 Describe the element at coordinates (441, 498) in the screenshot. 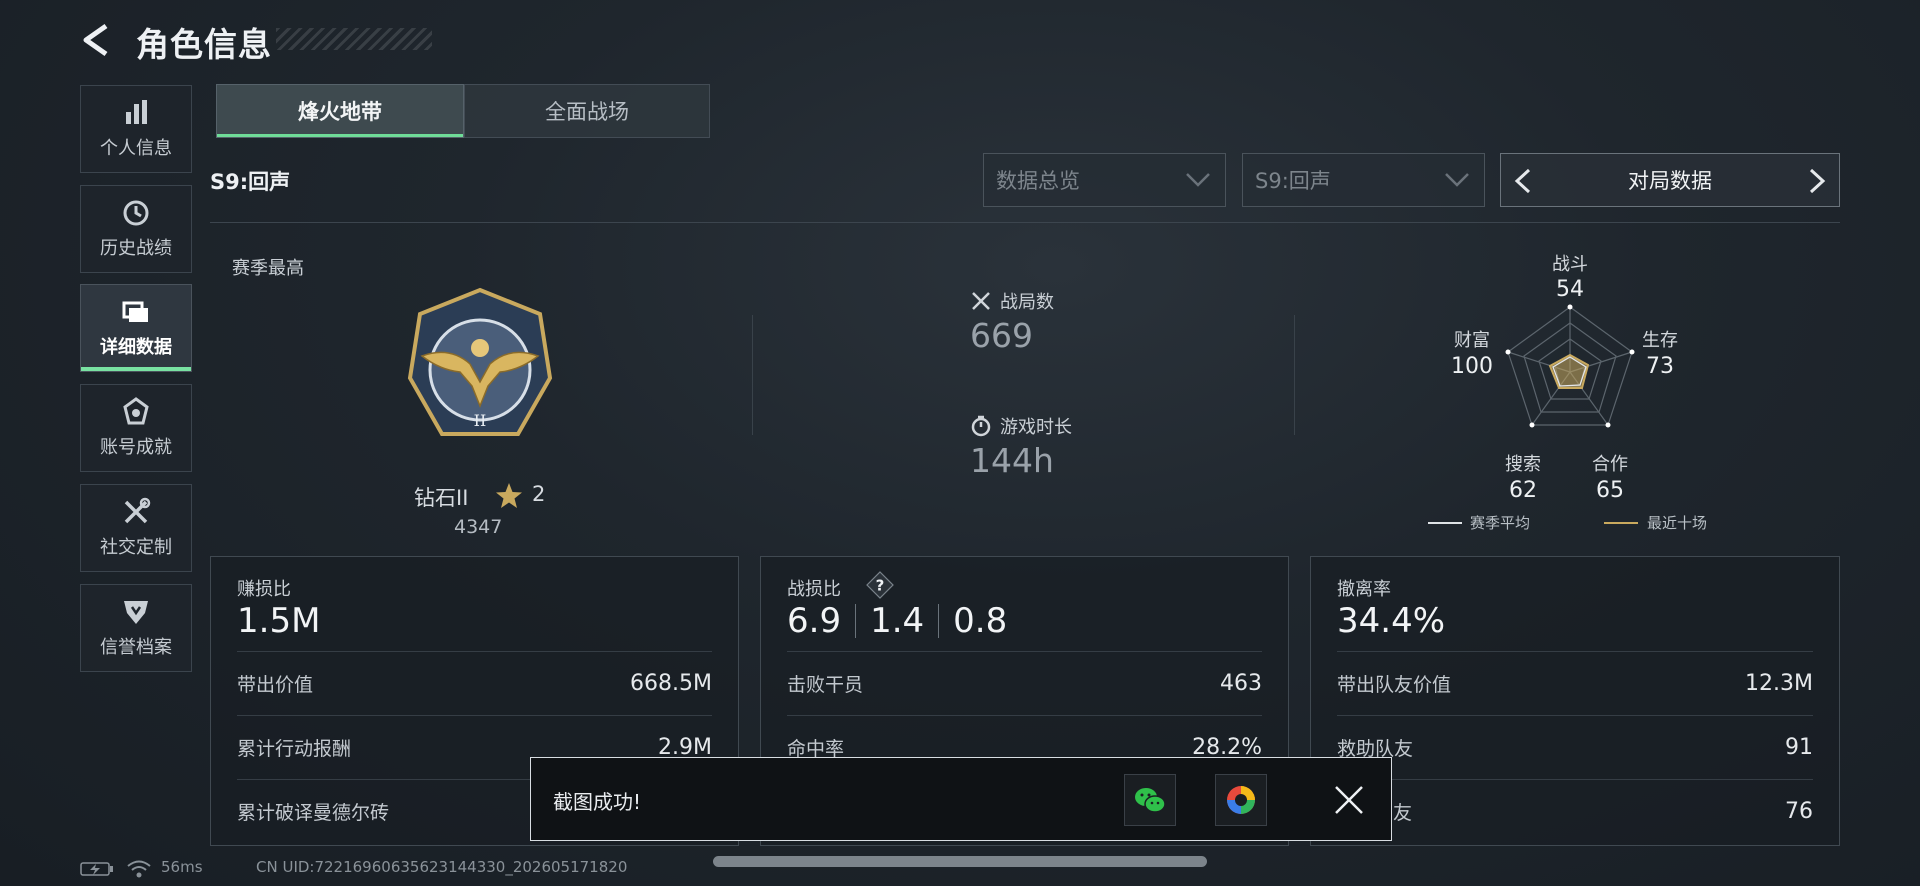

I see `rank-name: 钻石II` at that location.